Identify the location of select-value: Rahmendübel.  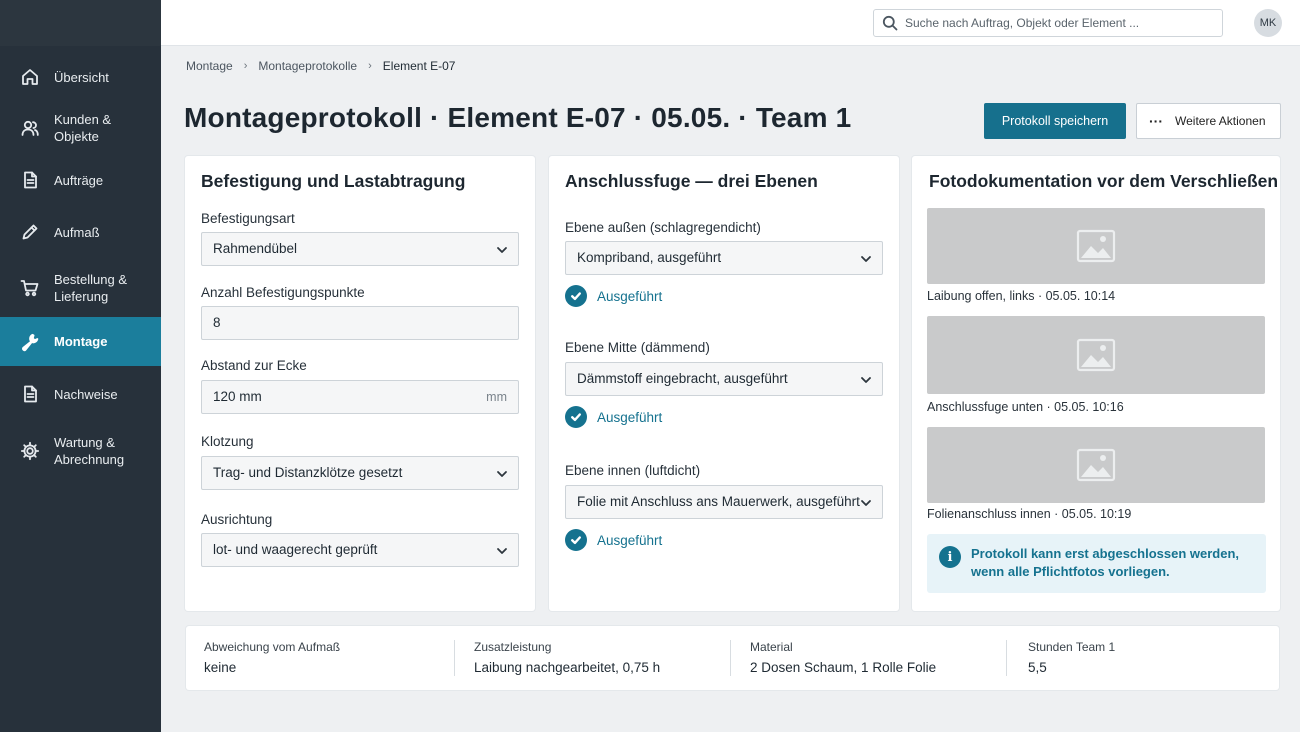
(255, 248).